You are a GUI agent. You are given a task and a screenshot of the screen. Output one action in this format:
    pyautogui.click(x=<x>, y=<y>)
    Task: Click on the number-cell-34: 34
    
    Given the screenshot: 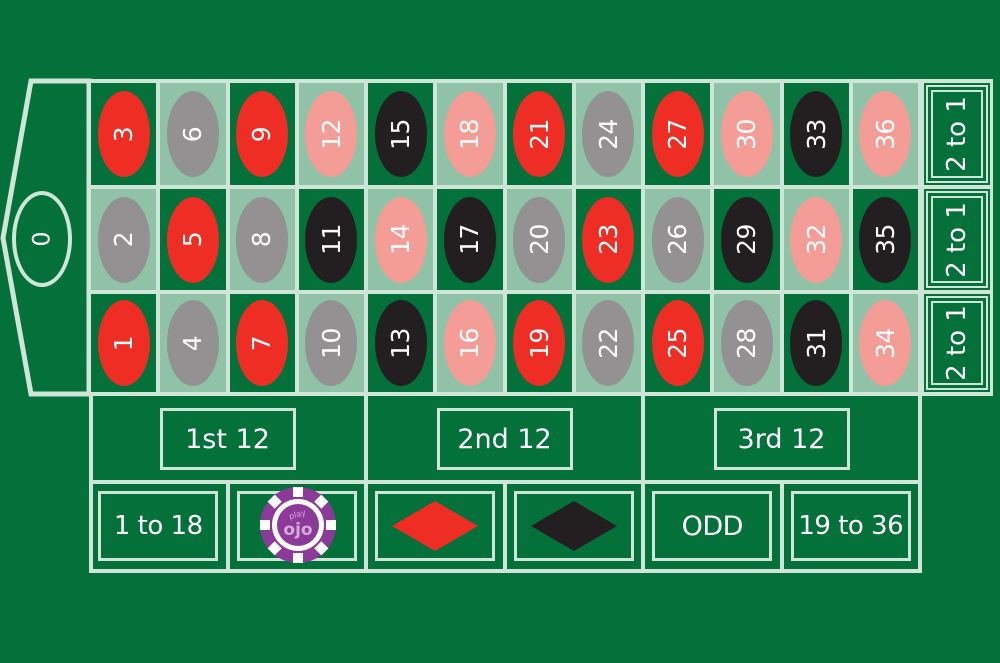 What is the action you would take?
    pyautogui.click(x=885, y=343)
    